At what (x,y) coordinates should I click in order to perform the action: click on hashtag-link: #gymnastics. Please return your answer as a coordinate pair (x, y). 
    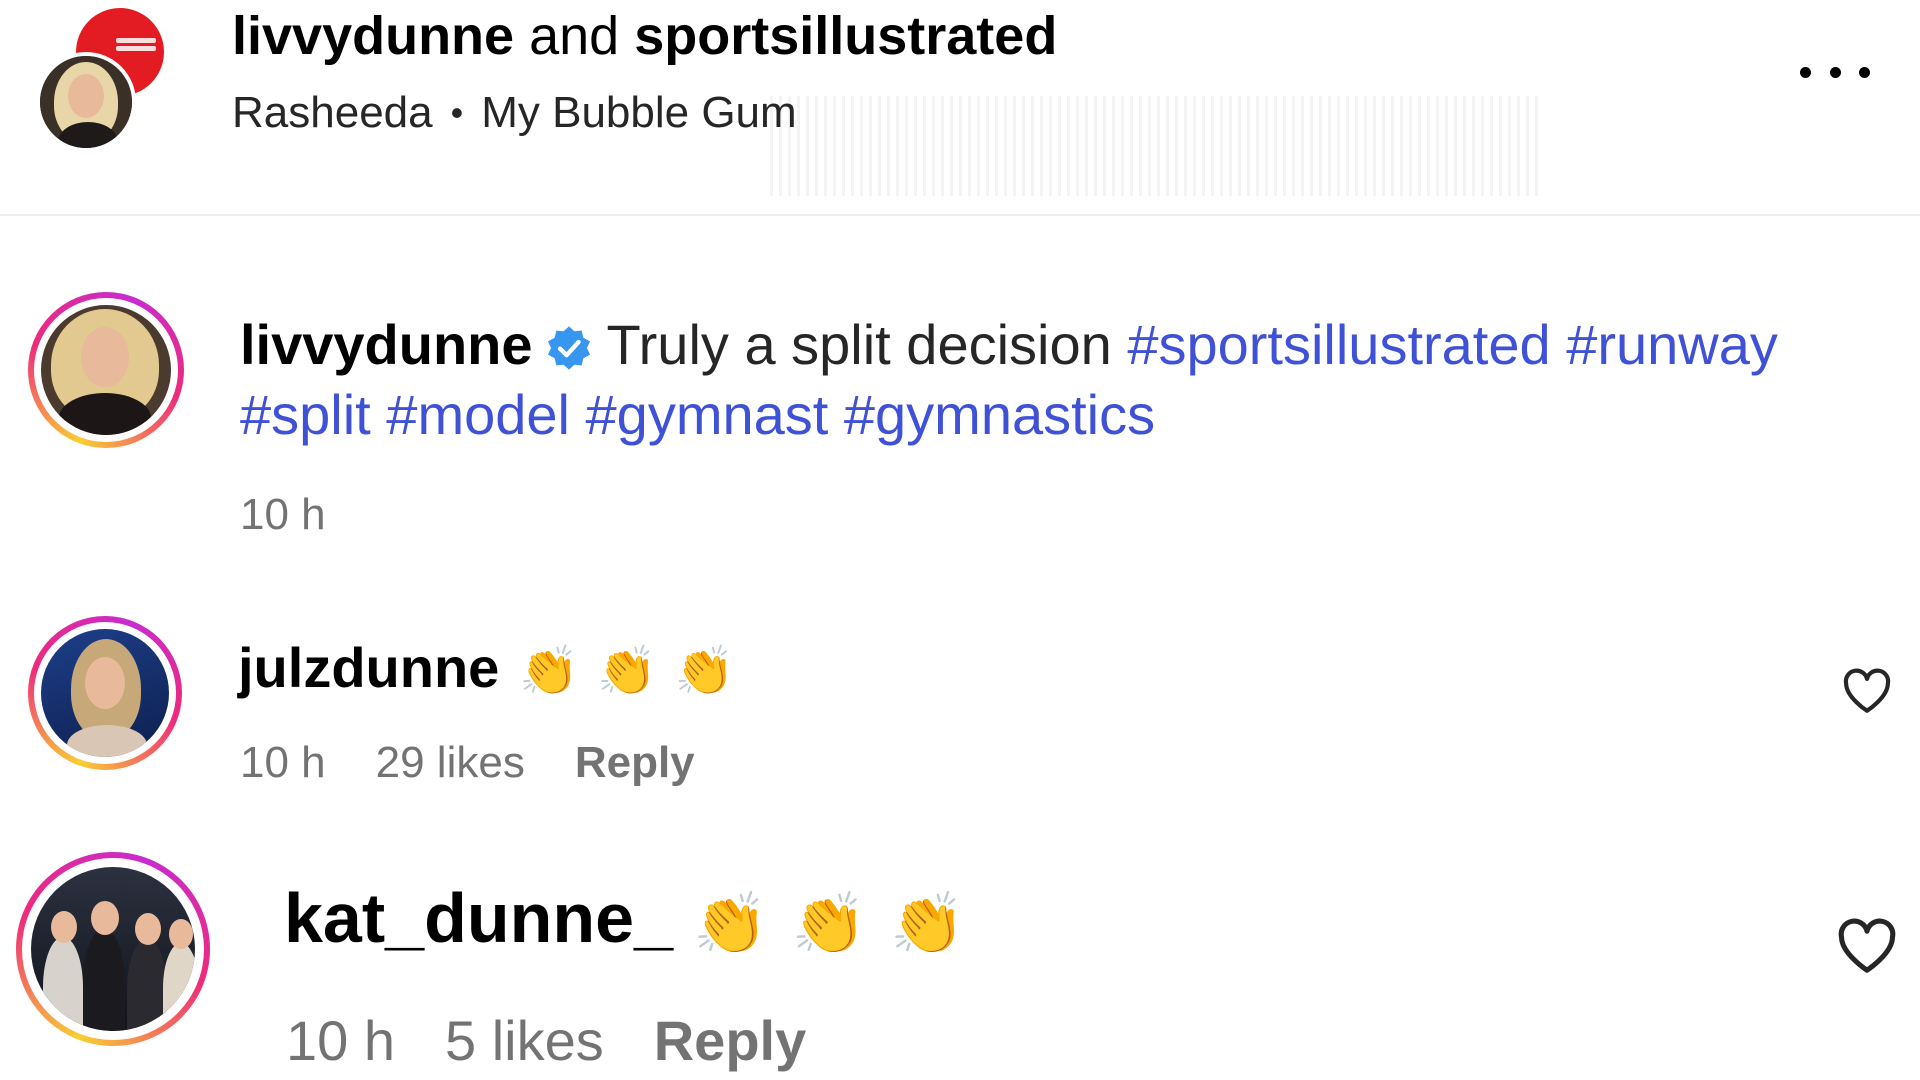
    Looking at the image, I should click on (999, 414).